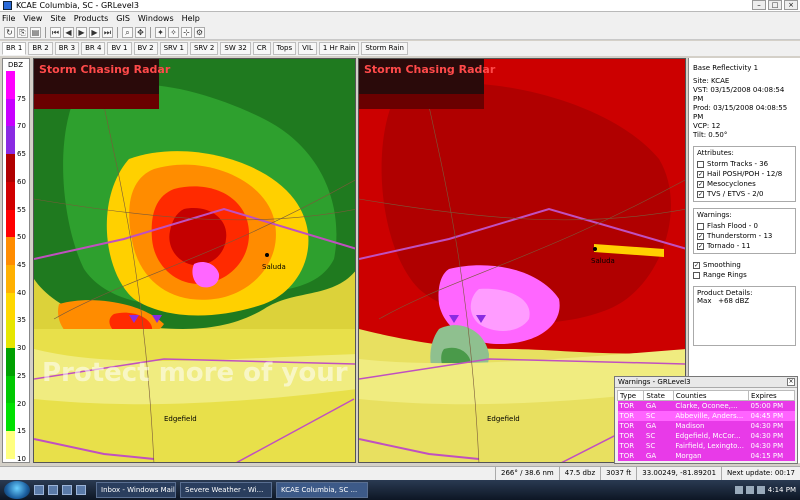 The width and height of the screenshot is (800, 500). I want to click on radar-banner-right: Storm Chasing Radar, so click(430, 69).